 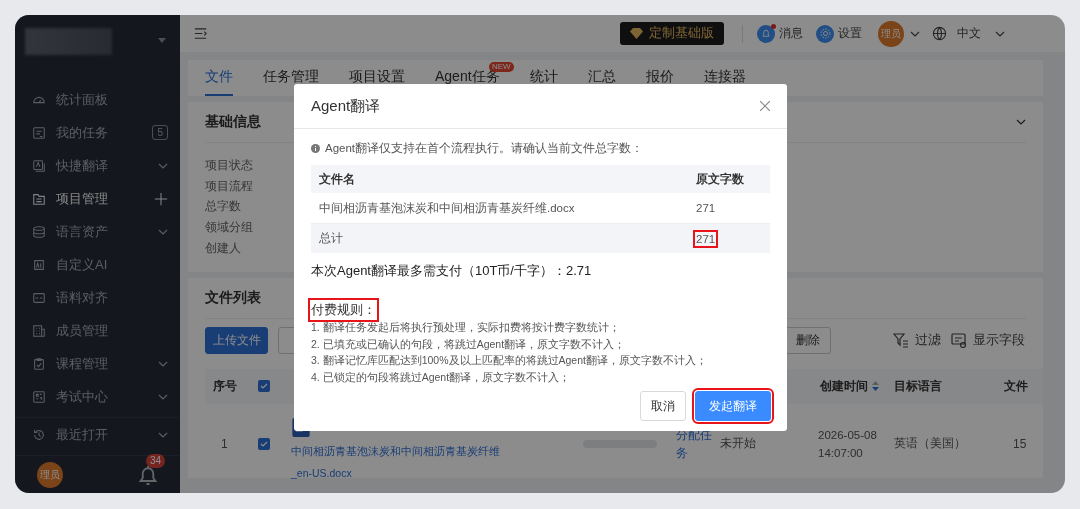 I want to click on rules-title: 付费规则：, so click(x=343, y=310).